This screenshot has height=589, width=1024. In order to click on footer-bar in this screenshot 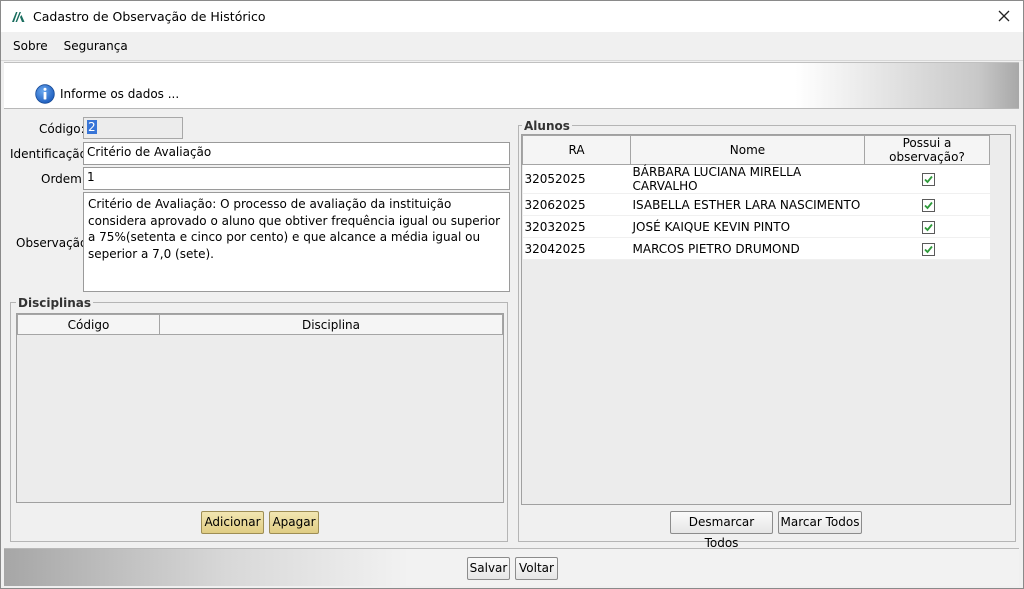, I will do `click(511, 567)`.